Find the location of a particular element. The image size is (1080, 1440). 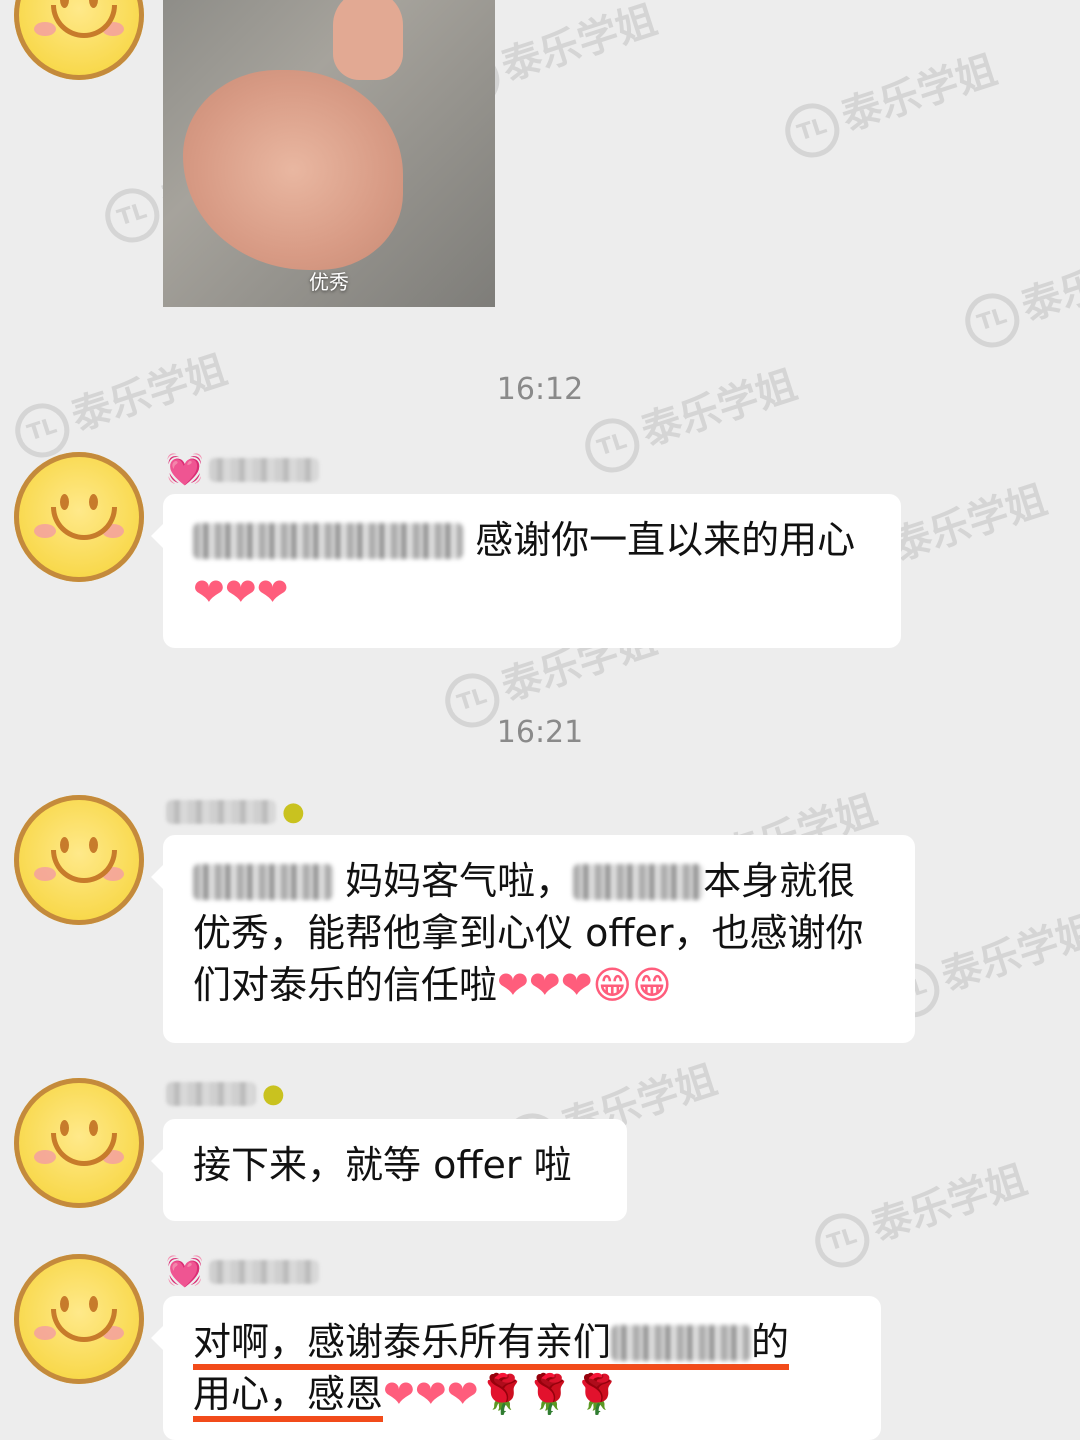

message-text: 妈妈客气啦， is located at coordinates (459, 881).